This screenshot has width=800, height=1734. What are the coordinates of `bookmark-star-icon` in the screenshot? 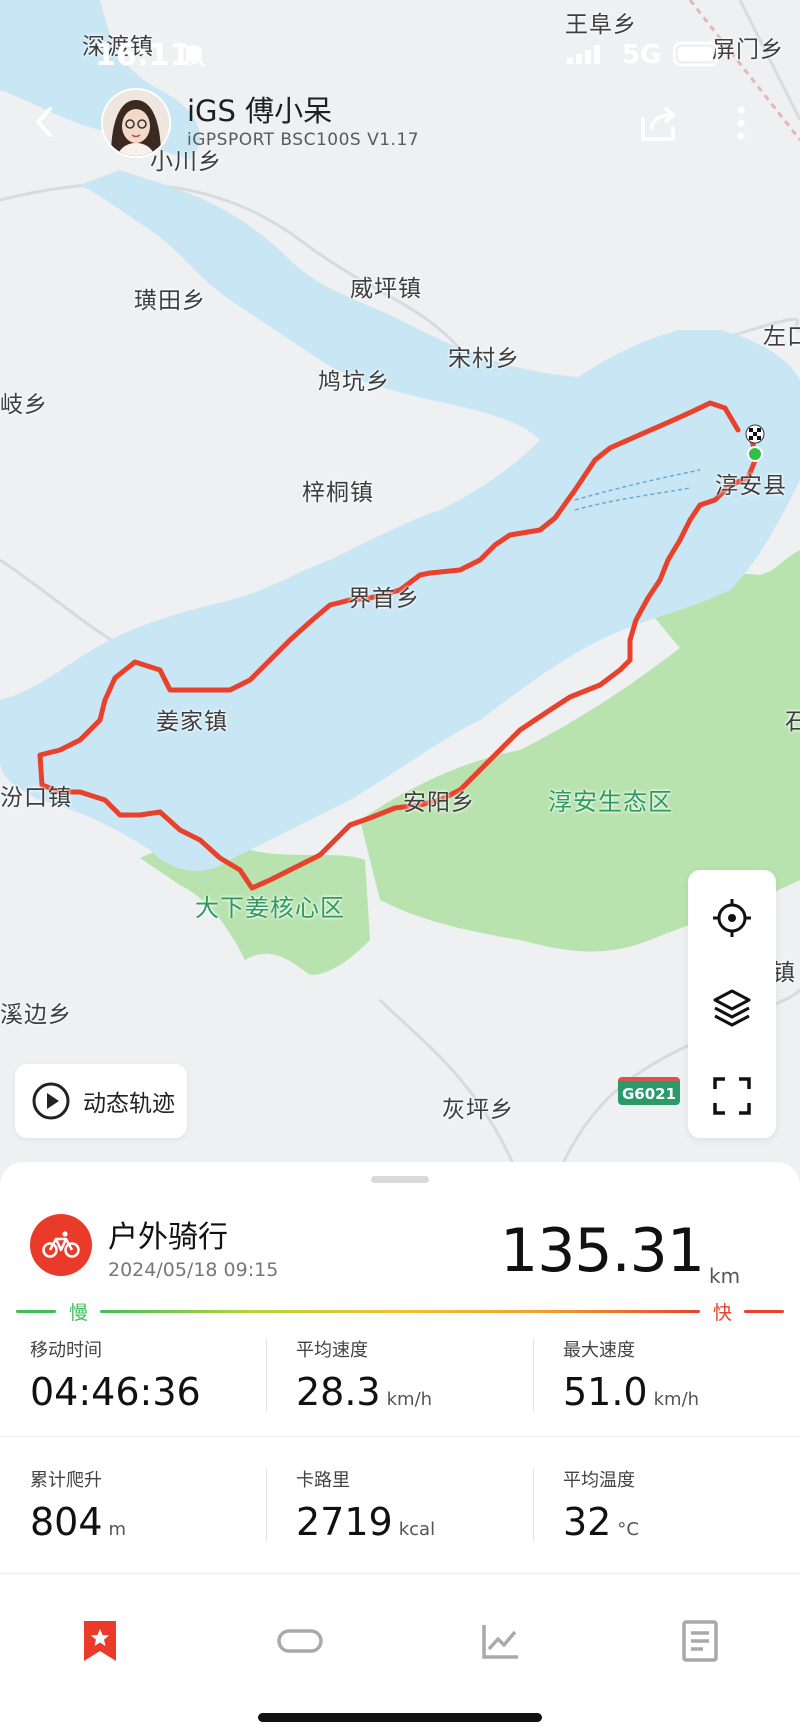 It's located at (100, 1641).